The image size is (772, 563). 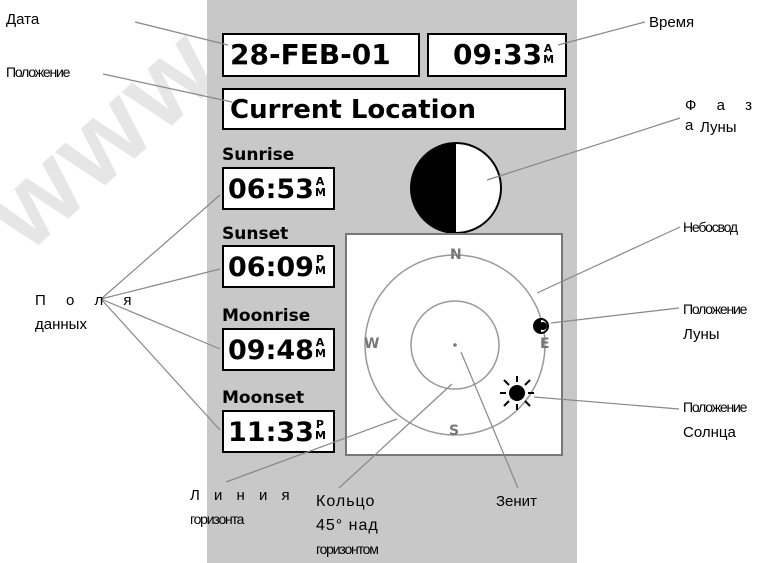 What do you see at coordinates (38, 72) in the screenshot?
I see `annotation-position: Положение` at bounding box center [38, 72].